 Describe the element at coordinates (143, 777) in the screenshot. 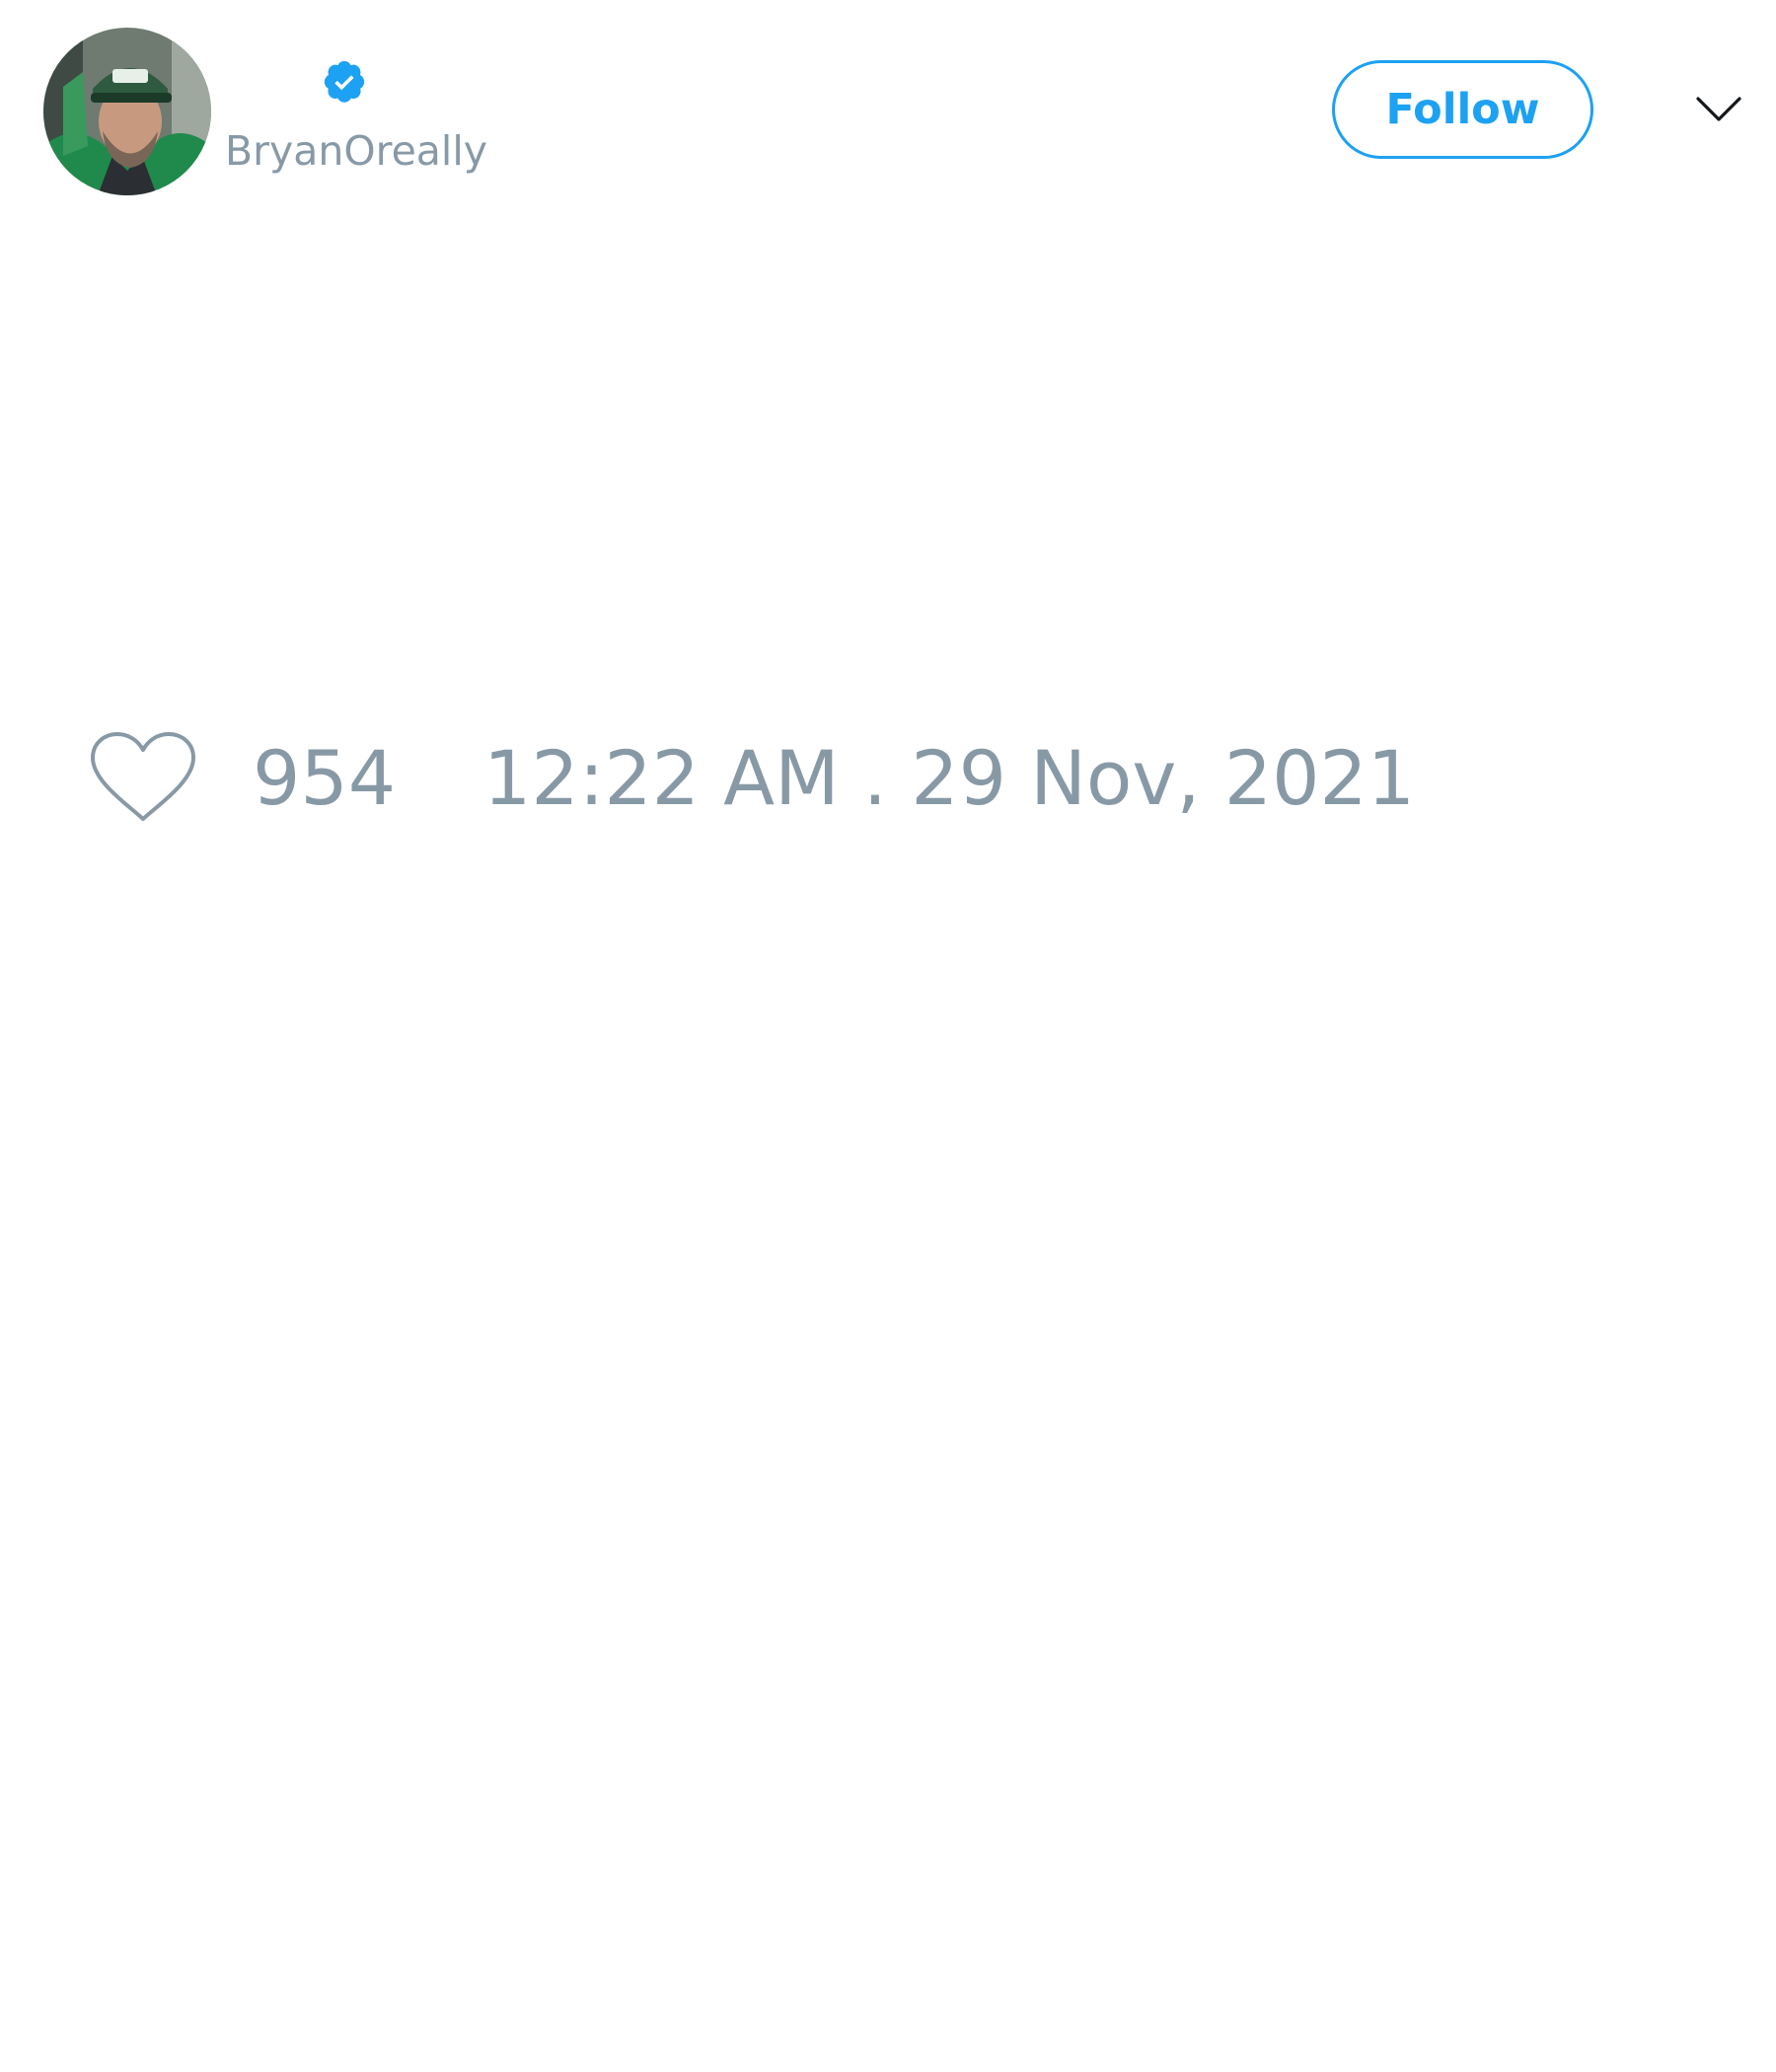

I see `heart-icon` at that location.